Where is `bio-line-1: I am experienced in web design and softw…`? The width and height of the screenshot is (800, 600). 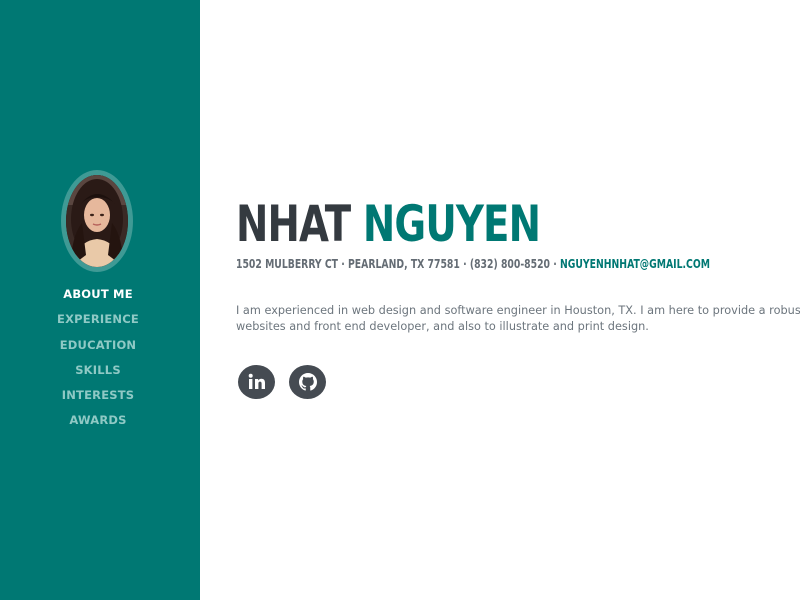
bio-line-1: I am experienced in web design and softw… is located at coordinates (518, 310).